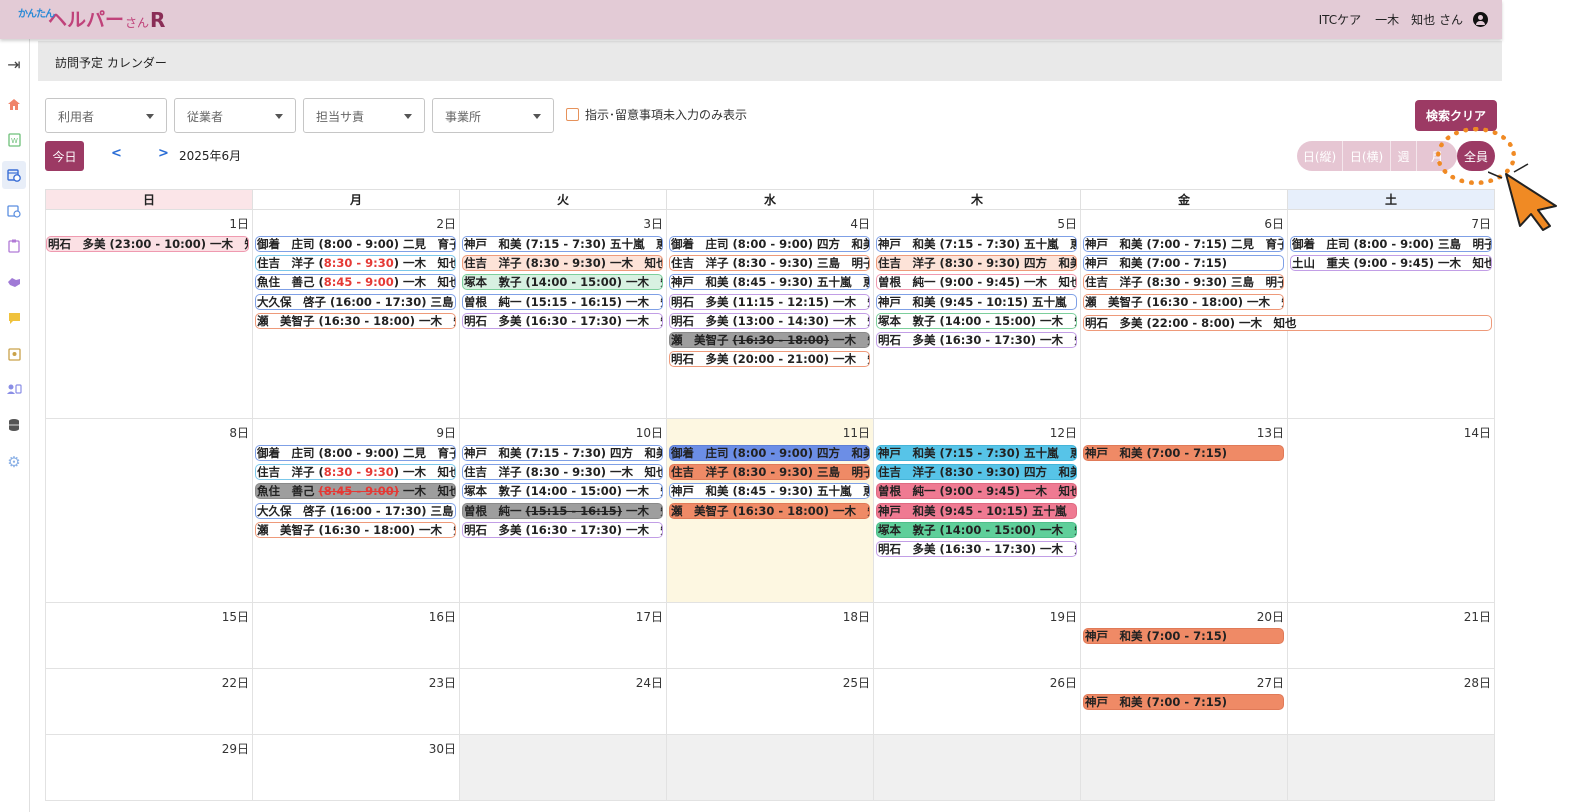  Describe the element at coordinates (562, 702) in the screenshot. I see `day-cell: 24日` at that location.